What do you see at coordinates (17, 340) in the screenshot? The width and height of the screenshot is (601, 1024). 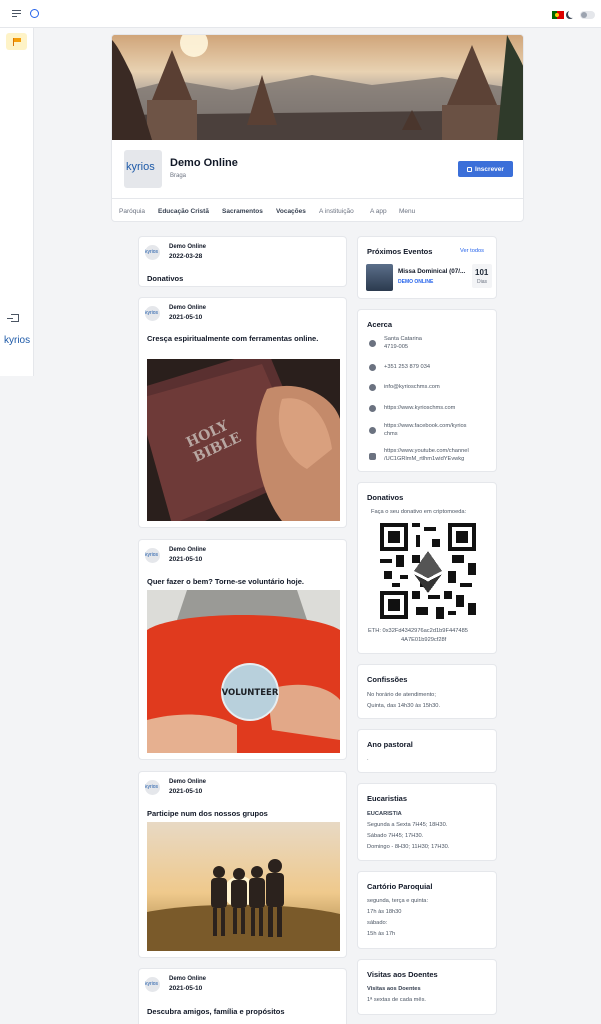 I see `sidebar-logo: kyrios` at bounding box center [17, 340].